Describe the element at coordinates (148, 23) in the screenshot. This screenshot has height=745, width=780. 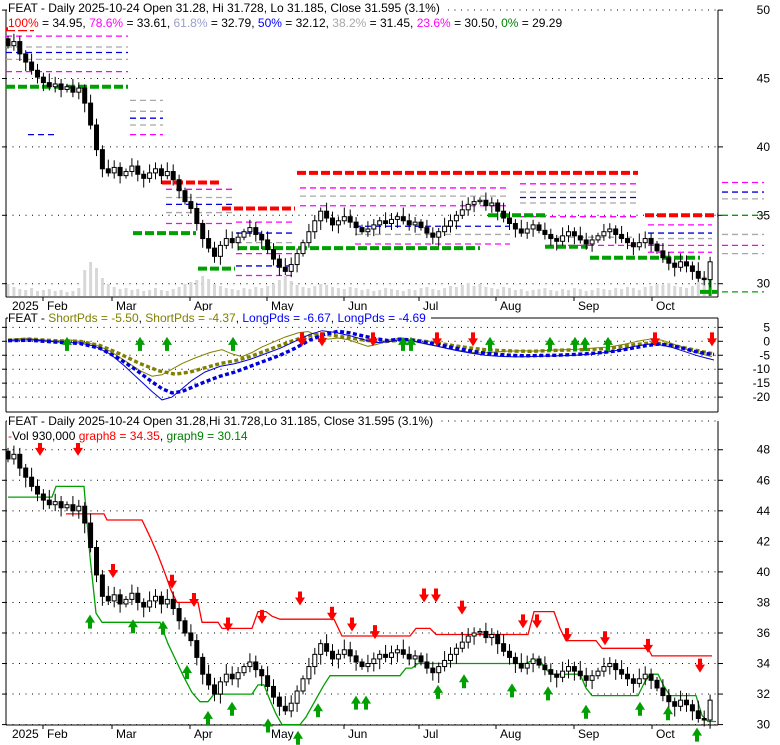
I see `fib-legend-segment: = 33.61,` at that location.